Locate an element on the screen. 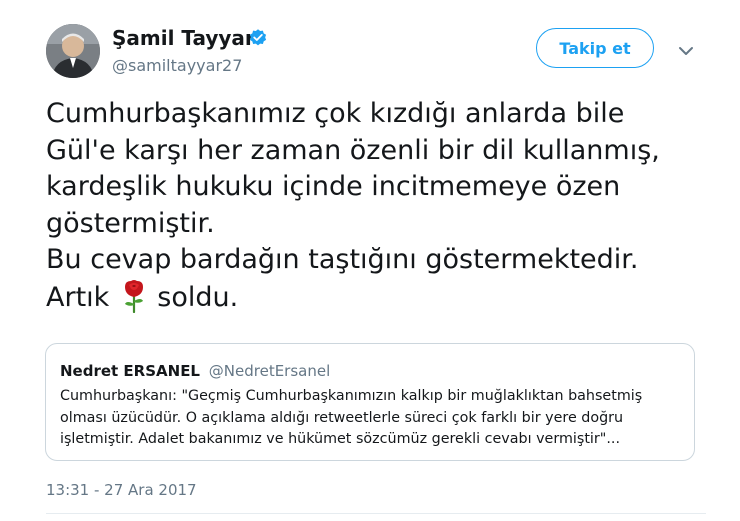  avatar is located at coordinates (73, 51).